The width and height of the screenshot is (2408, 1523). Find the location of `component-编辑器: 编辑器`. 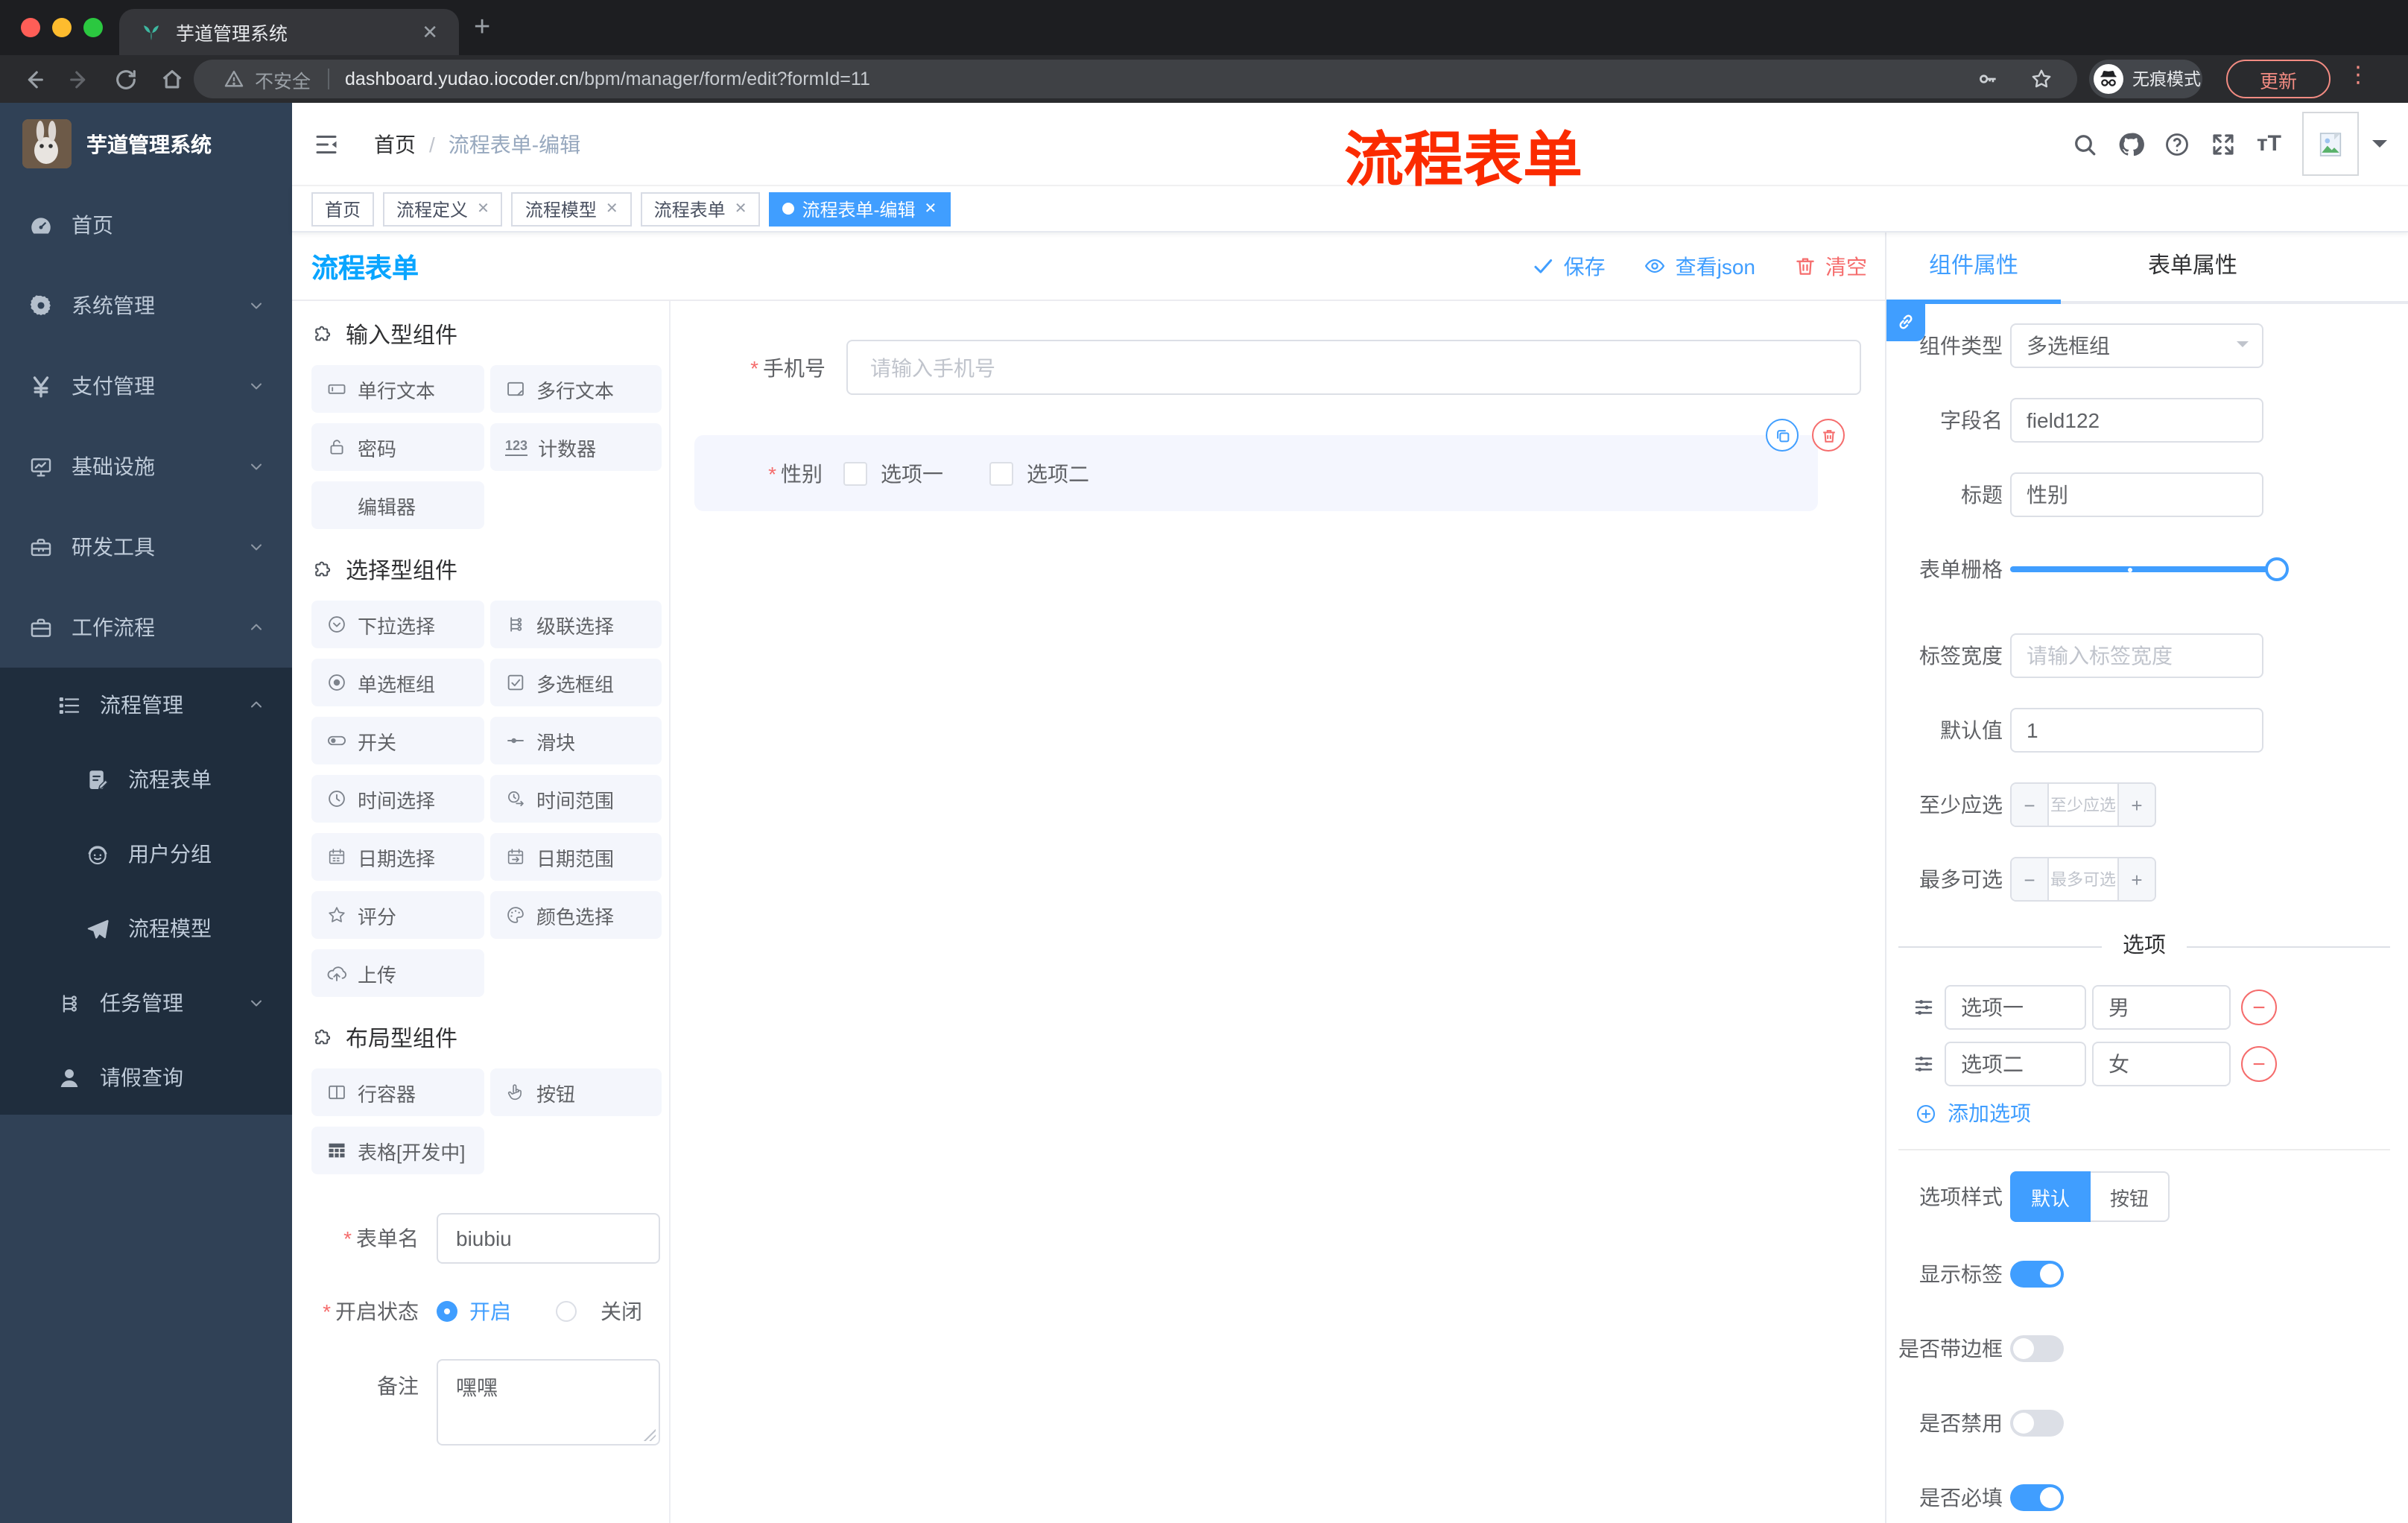

component-编辑器: 编辑器 is located at coordinates (397, 505).